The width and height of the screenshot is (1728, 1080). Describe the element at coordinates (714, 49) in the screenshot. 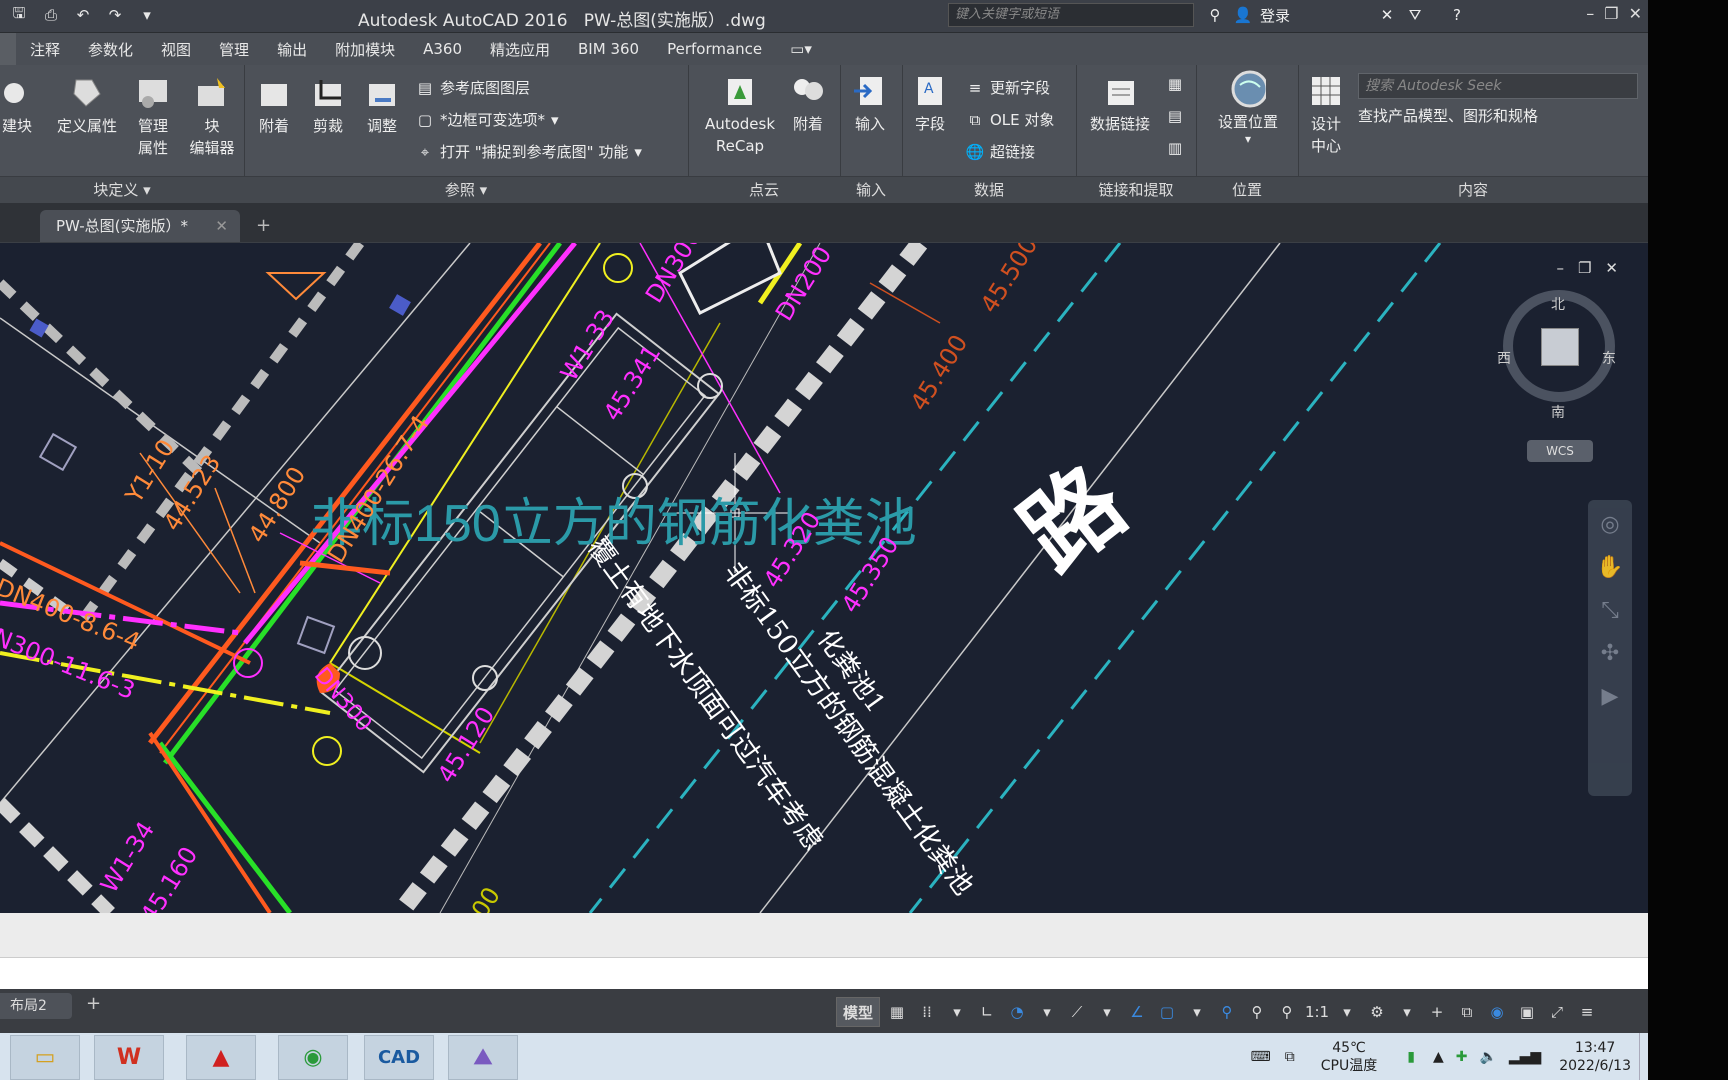

I see `tab-performance: Performance` at that location.